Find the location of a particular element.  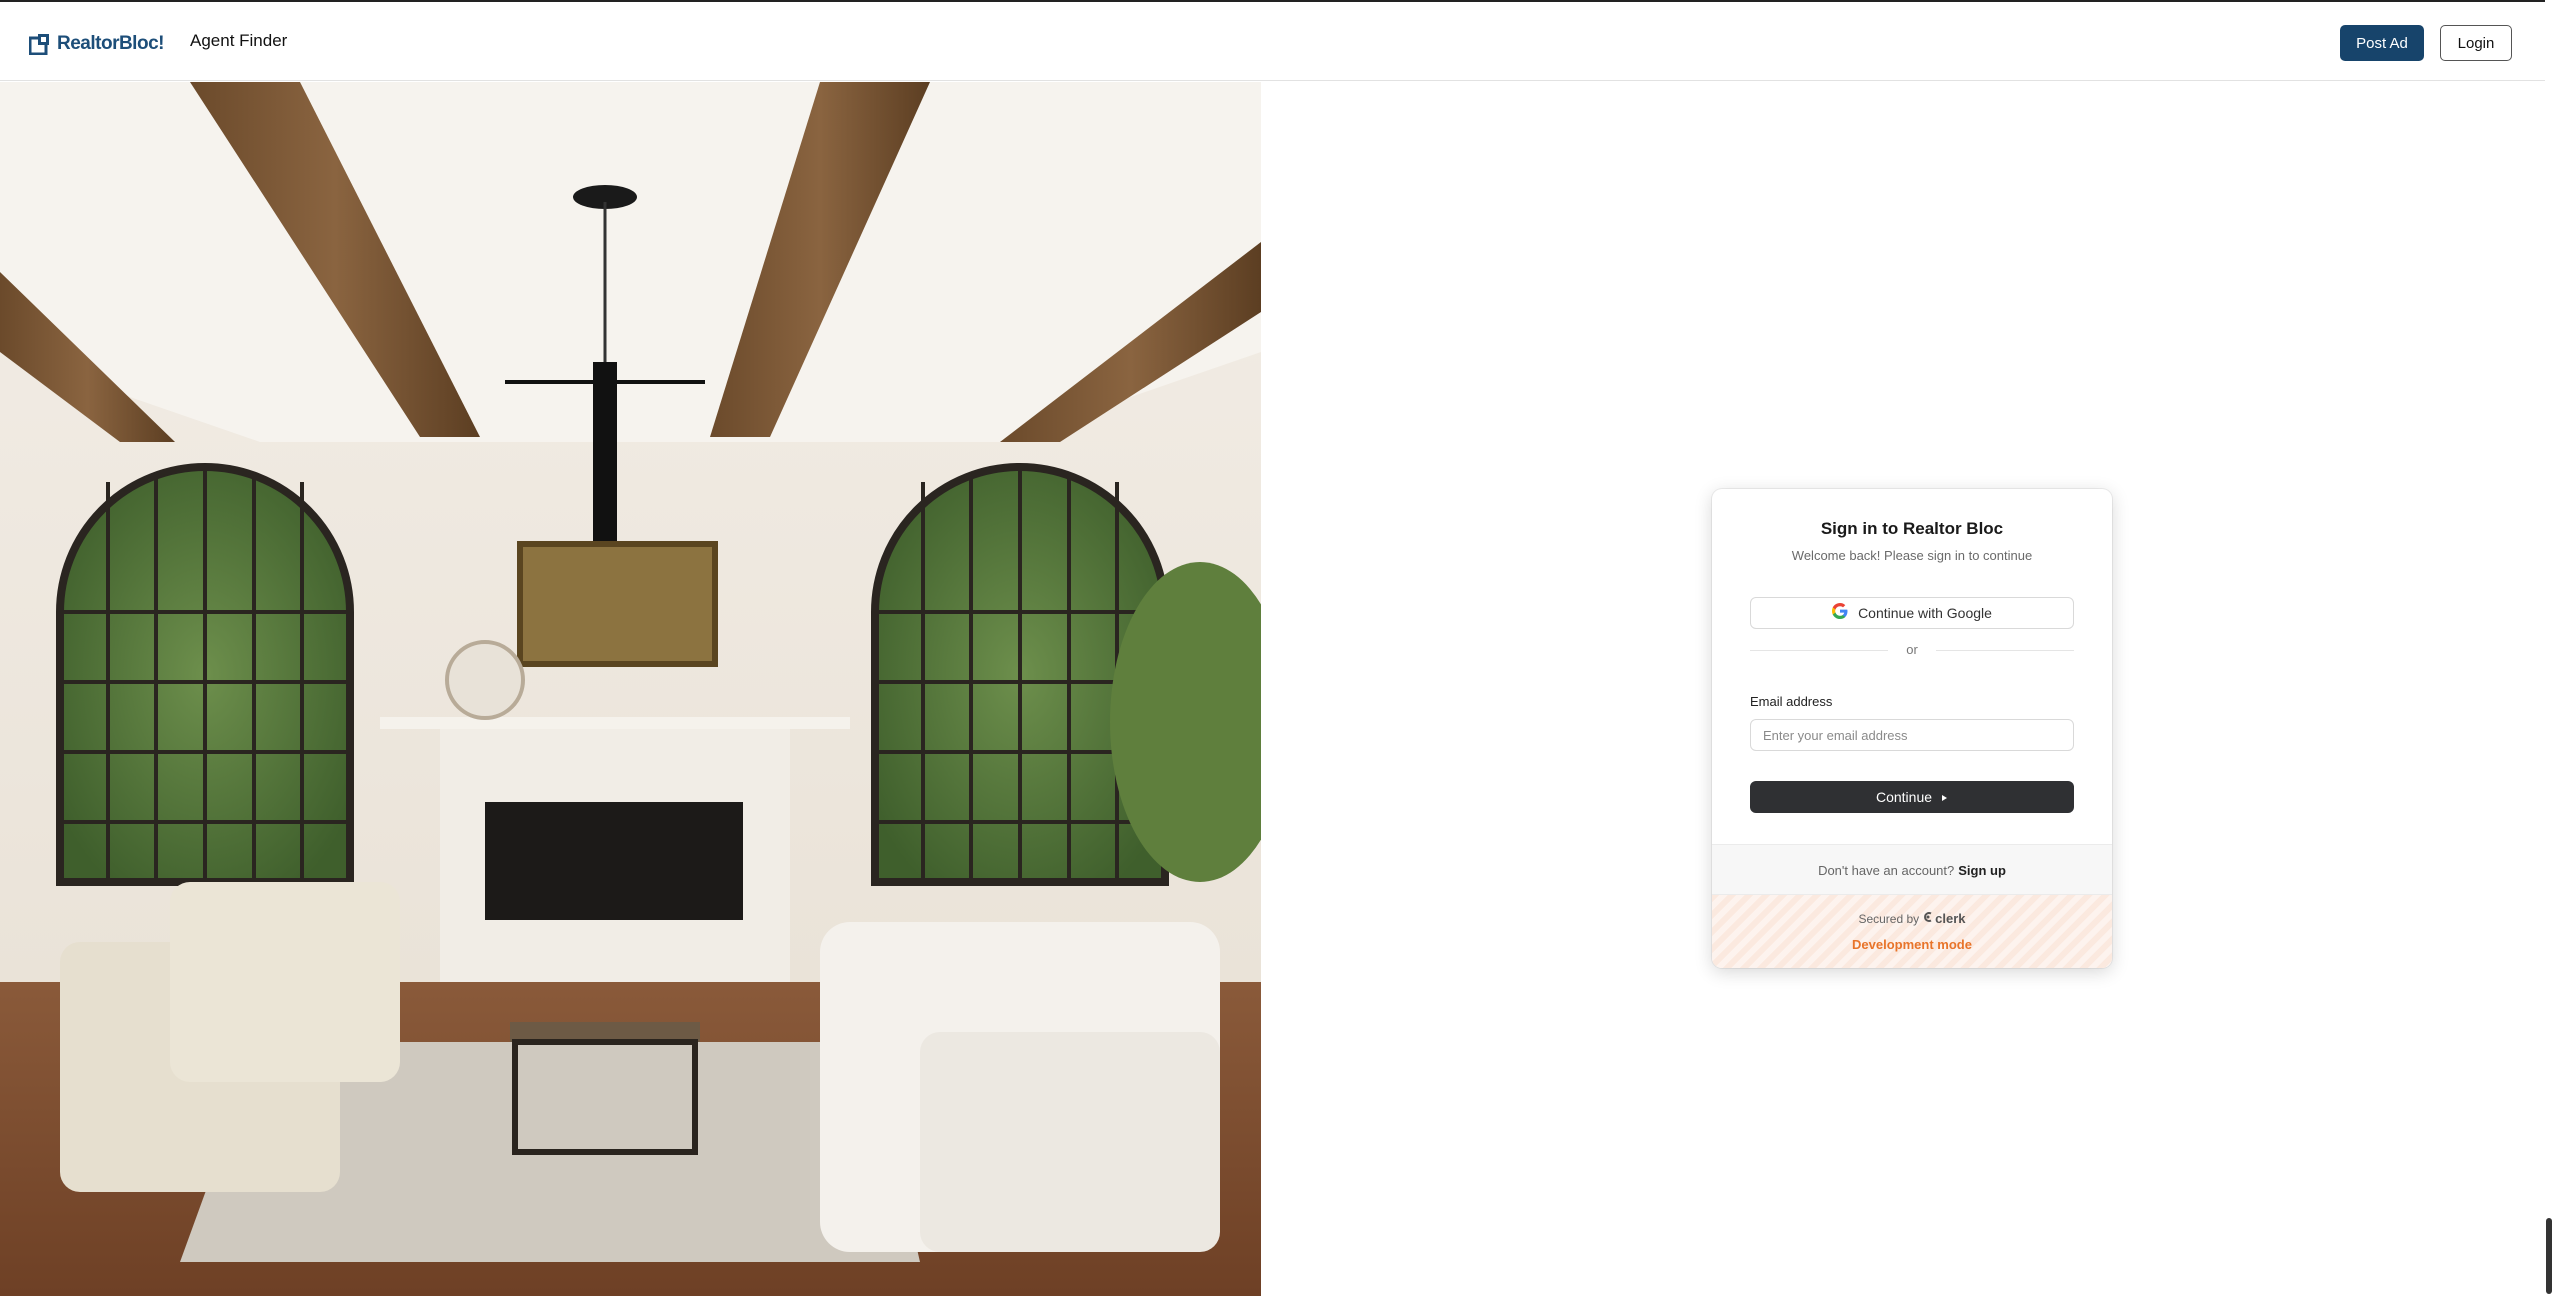

clerk-brand-text: clerk is located at coordinates (1950, 918).